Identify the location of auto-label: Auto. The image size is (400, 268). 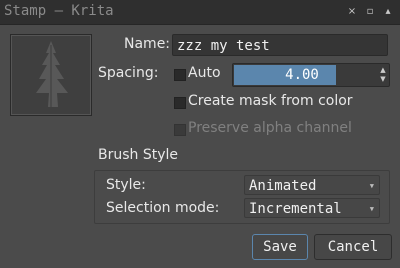
(204, 73).